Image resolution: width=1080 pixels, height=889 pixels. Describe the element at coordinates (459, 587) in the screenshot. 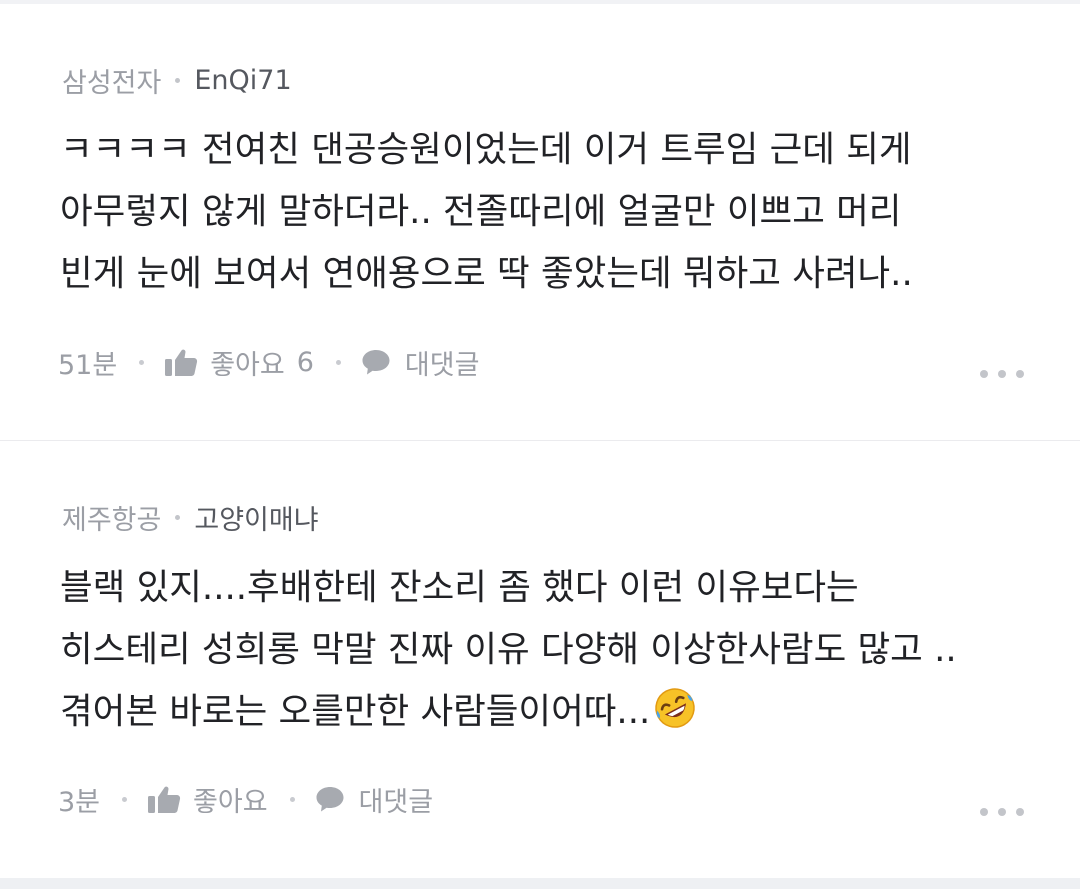

I see `comment-body-line: 블랙 있지....후배한테 잔소리 좀 했다 이런 이유보다는` at that location.